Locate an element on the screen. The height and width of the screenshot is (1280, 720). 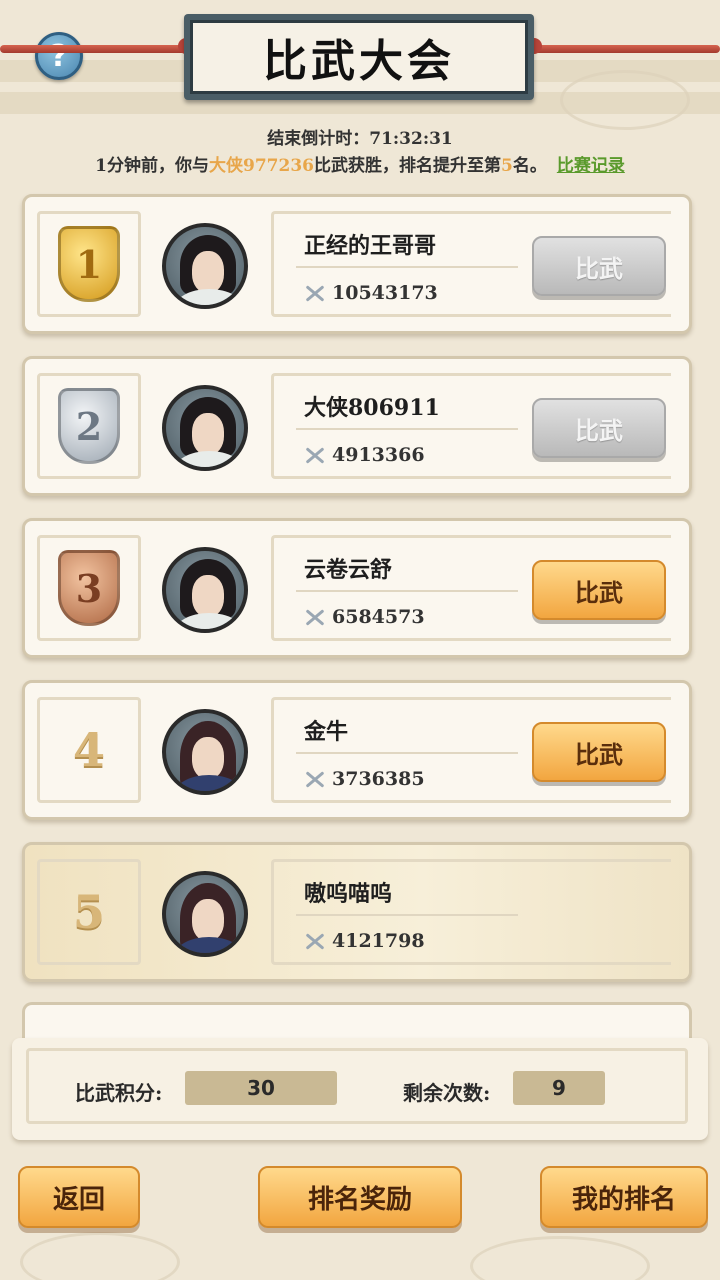
power-value: 4913366 is located at coordinates (378, 455).